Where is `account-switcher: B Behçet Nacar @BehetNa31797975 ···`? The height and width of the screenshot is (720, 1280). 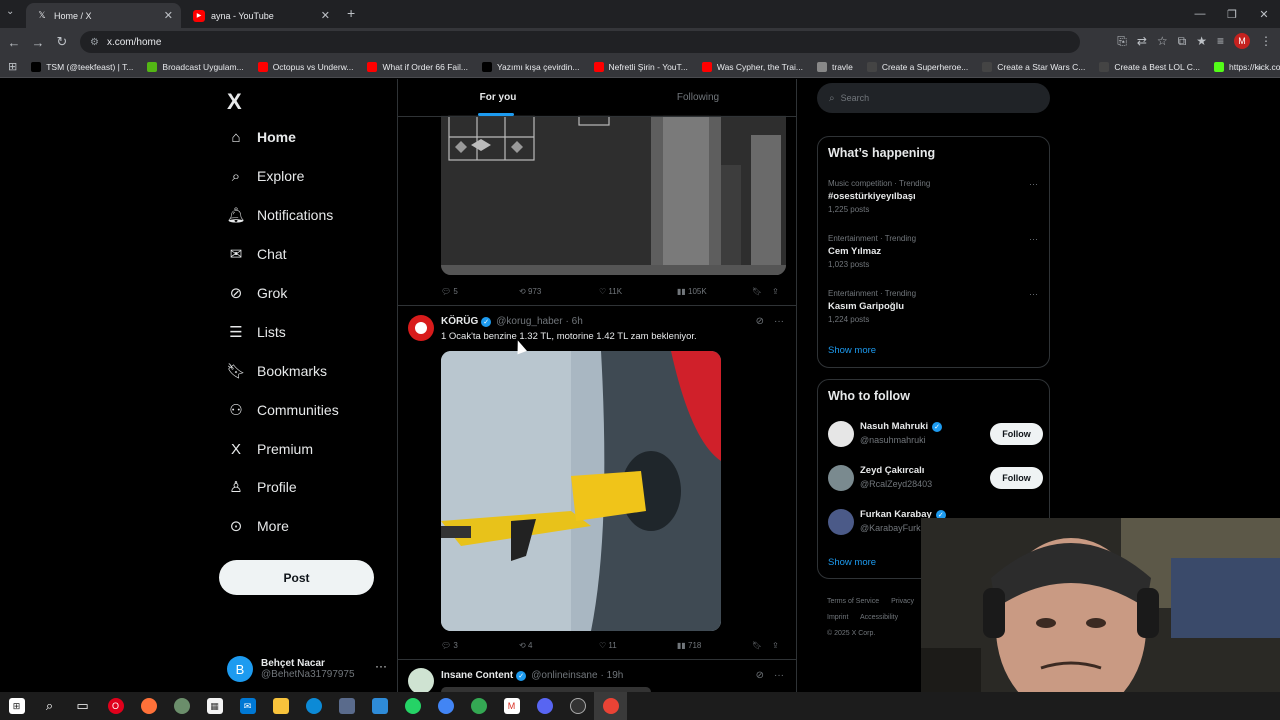
account-switcher: B Behçet Nacar @BehetNa31797975 ··· is located at coordinates (307, 669).